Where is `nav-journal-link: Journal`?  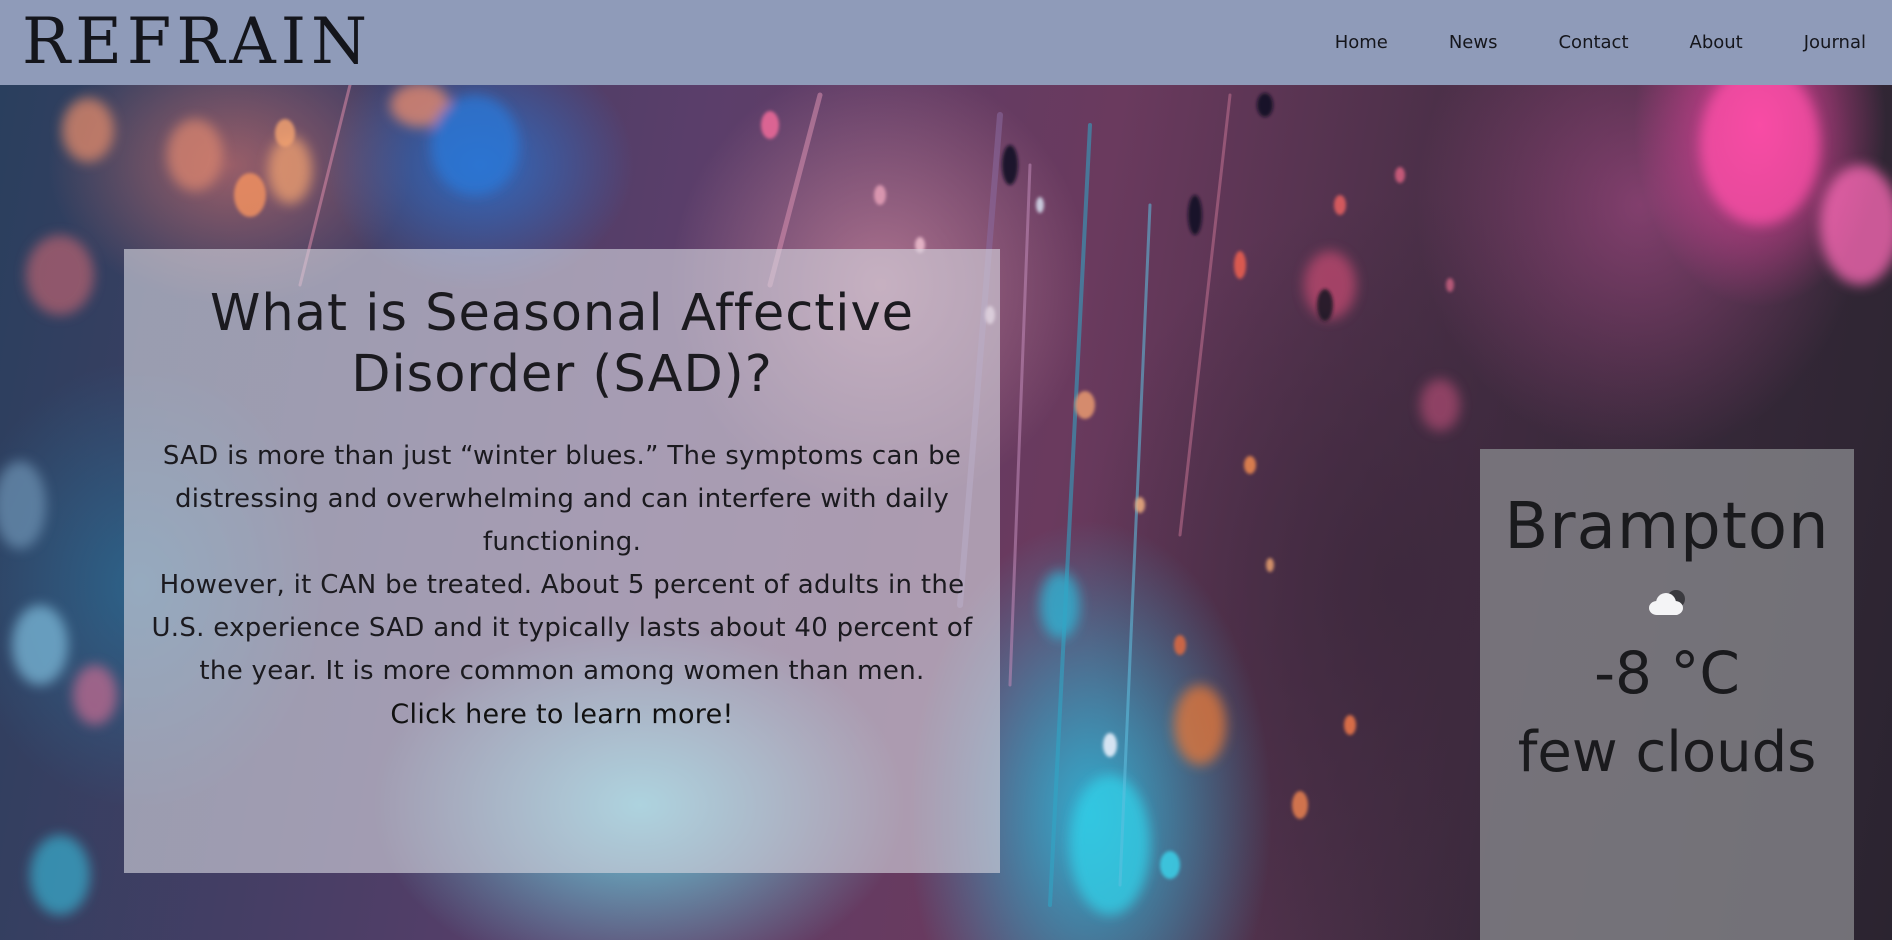 nav-journal-link: Journal is located at coordinates (1835, 42).